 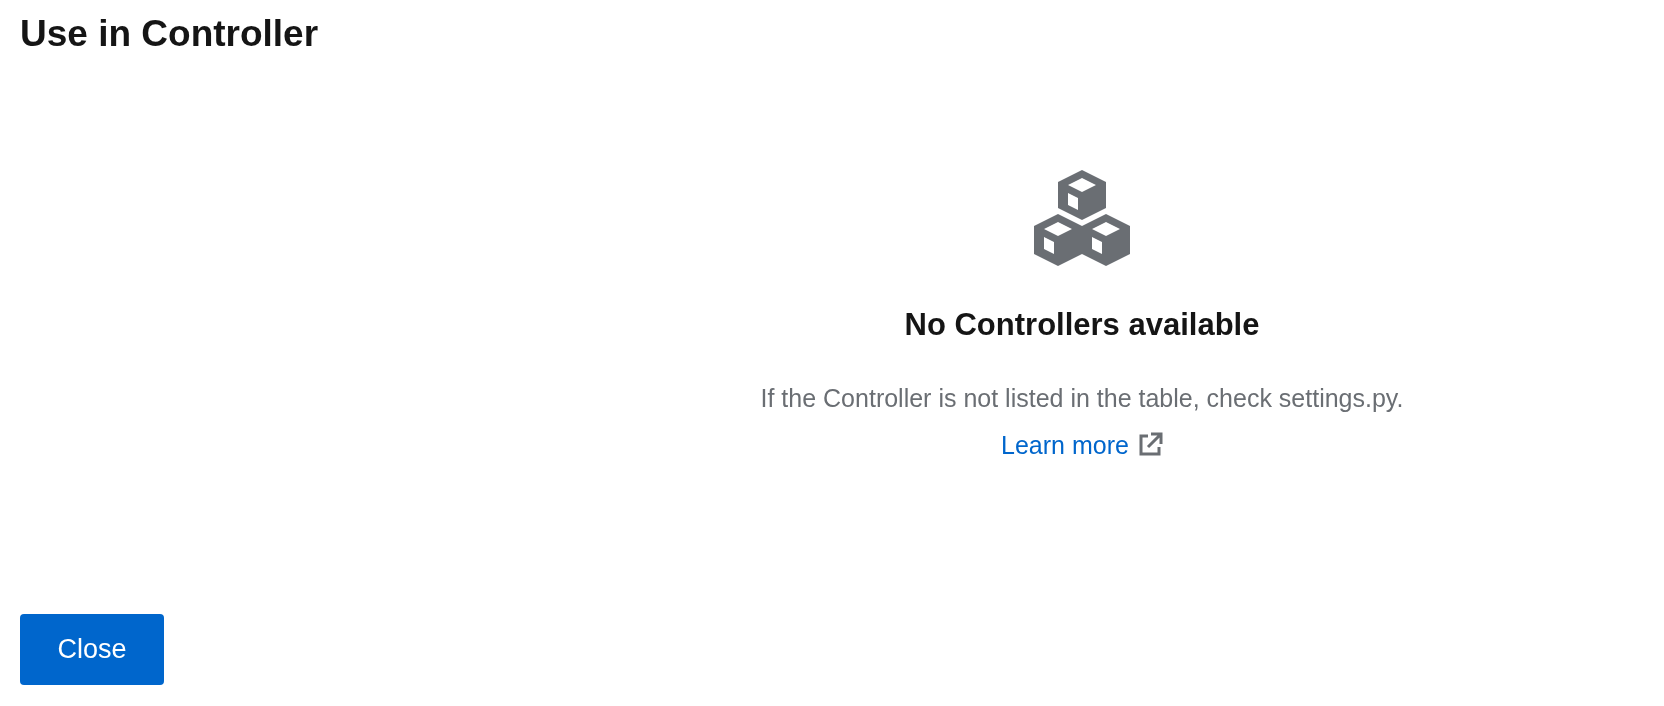 What do you see at coordinates (1082, 445) in the screenshot?
I see `learn-more-link: Learn more` at bounding box center [1082, 445].